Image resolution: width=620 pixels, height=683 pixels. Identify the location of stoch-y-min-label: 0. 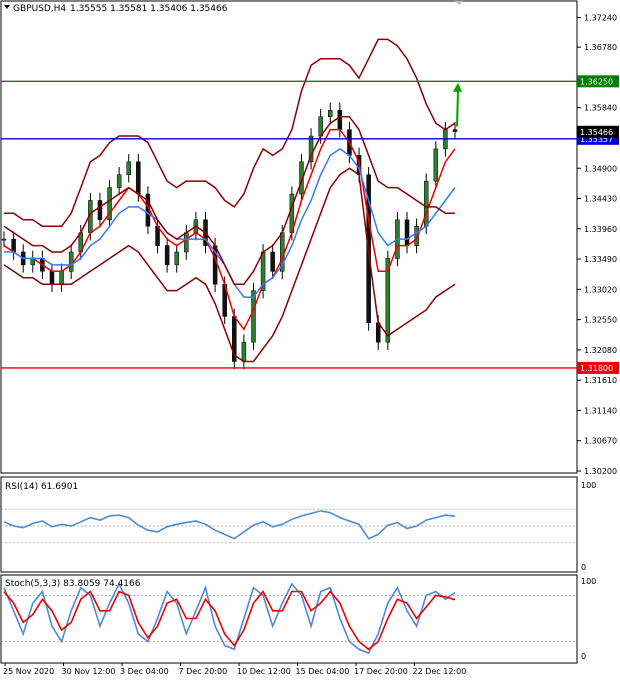
(583, 656).